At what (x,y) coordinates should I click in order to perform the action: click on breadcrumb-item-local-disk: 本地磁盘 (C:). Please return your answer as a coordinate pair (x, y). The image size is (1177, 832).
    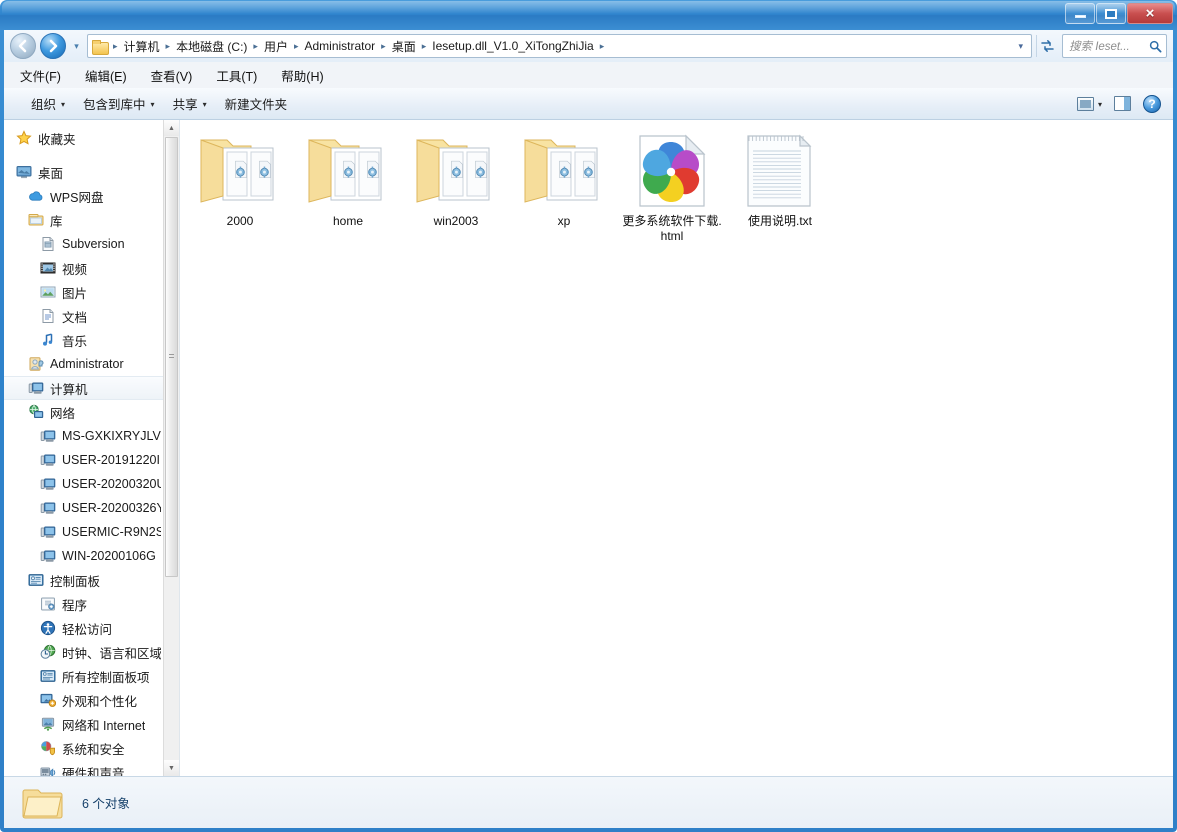
    Looking at the image, I should click on (211, 46).